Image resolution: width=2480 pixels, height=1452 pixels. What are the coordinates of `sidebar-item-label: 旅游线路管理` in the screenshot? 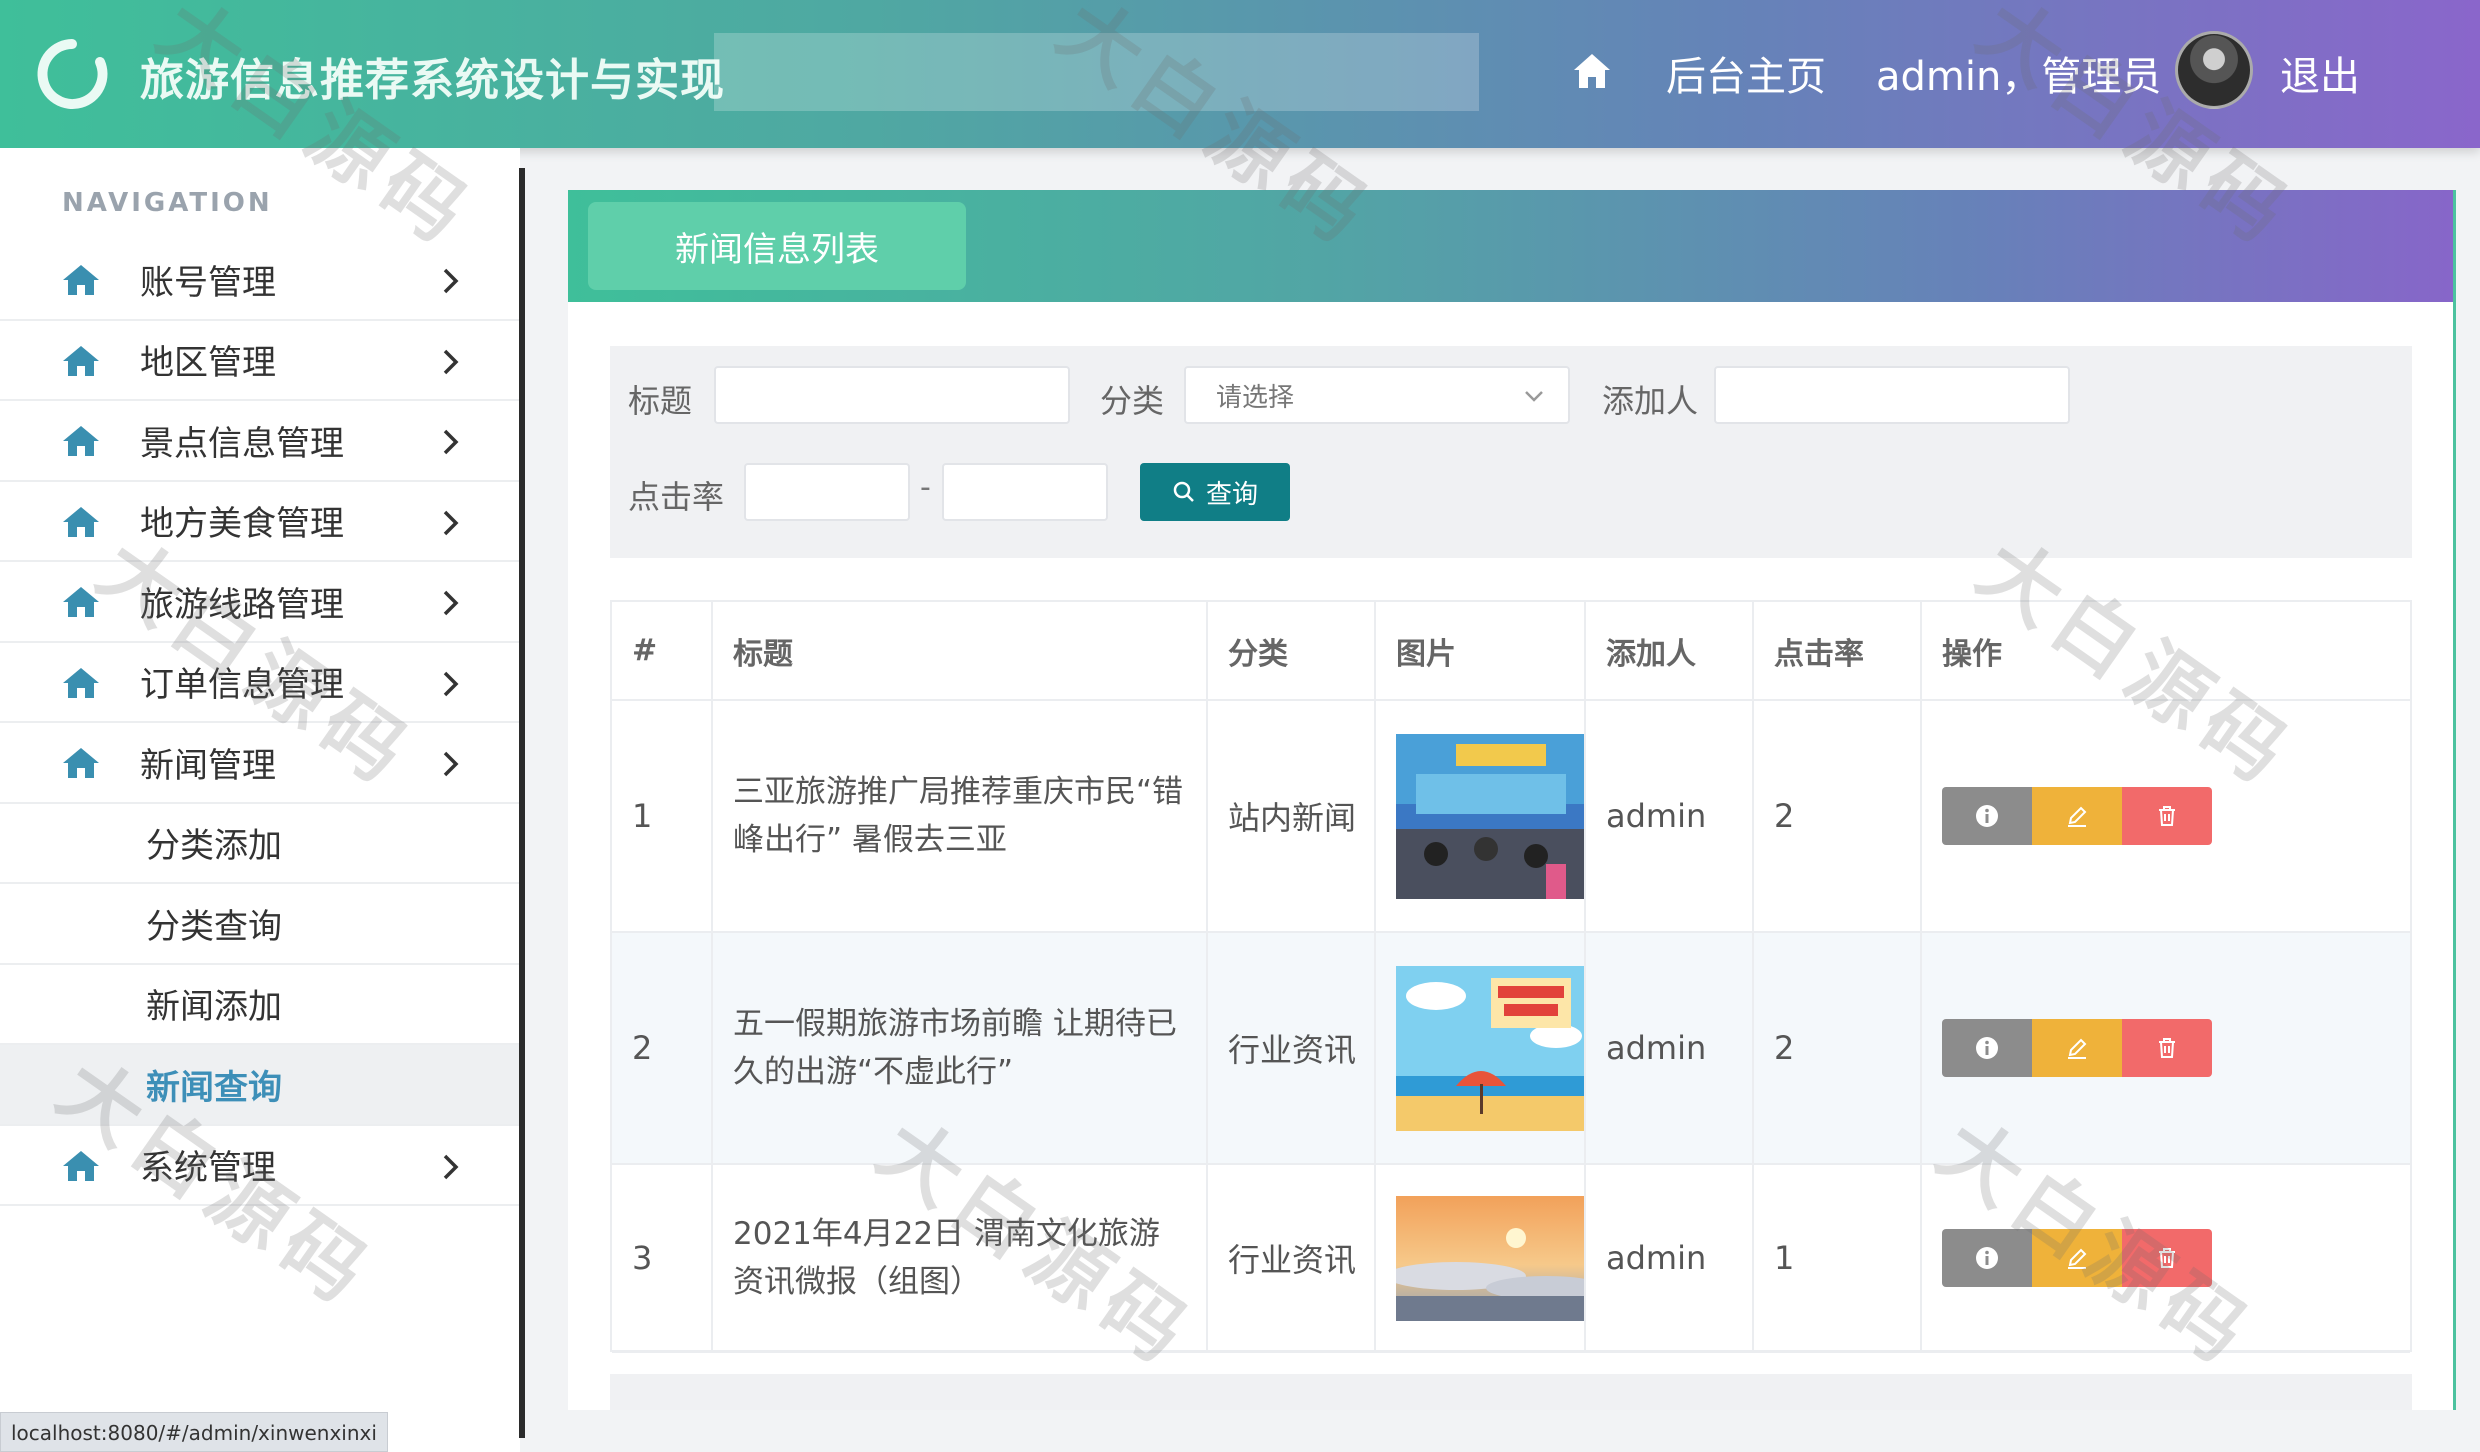 It's located at (242, 604).